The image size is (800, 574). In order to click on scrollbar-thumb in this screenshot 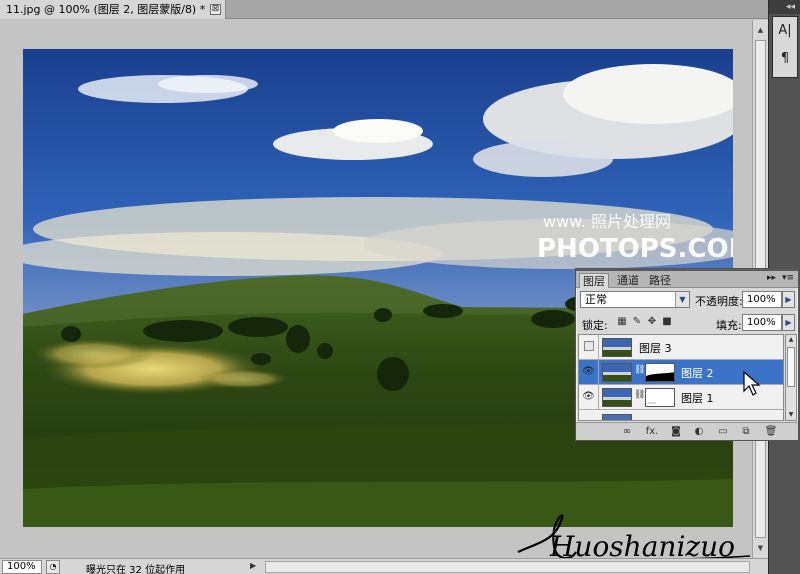, I will do `click(791, 367)`.